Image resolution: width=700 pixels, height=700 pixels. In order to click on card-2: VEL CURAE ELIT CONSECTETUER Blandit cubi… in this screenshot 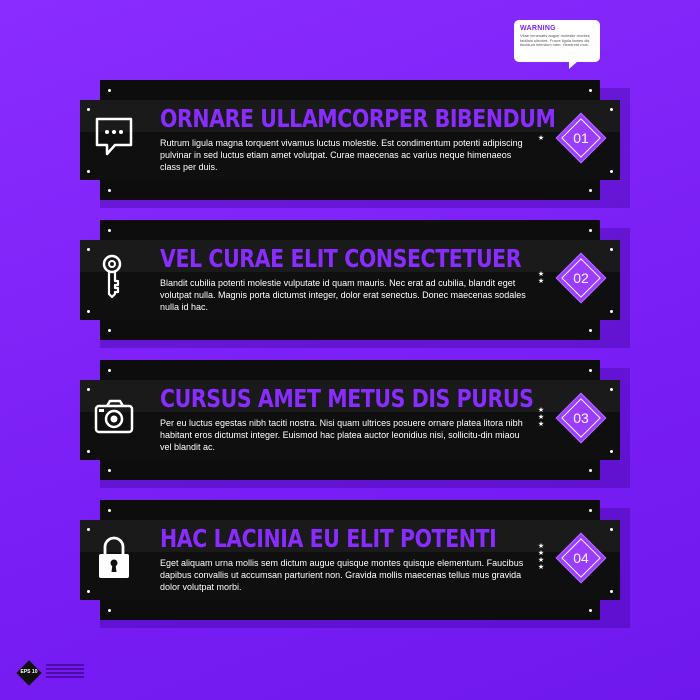, I will do `click(355, 284)`.